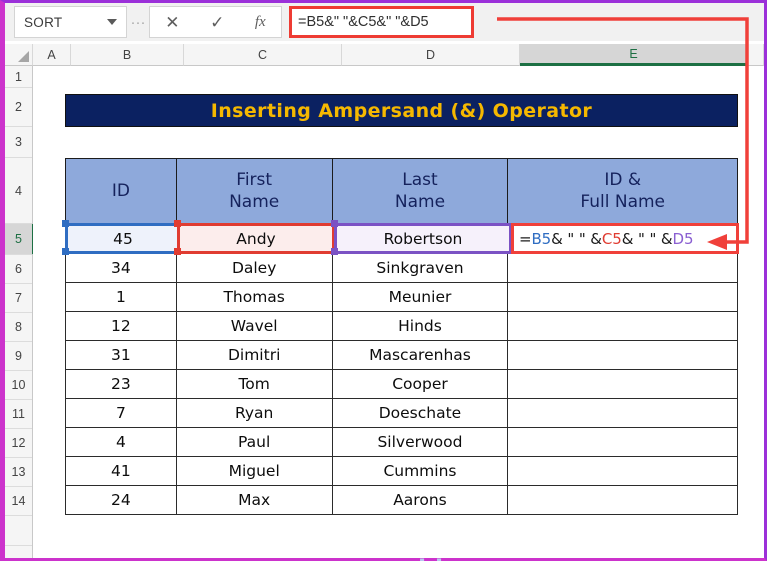 This screenshot has height=561, width=767. What do you see at coordinates (121, 326) in the screenshot?
I see `cell-id: 12` at bounding box center [121, 326].